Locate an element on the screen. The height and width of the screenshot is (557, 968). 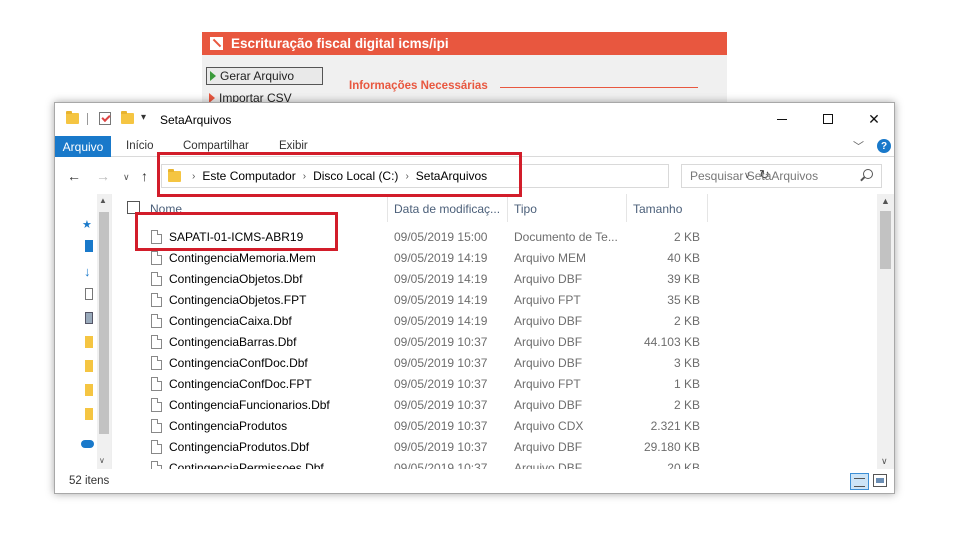
forward-arrow-icon: → is located at coordinates (103, 176).